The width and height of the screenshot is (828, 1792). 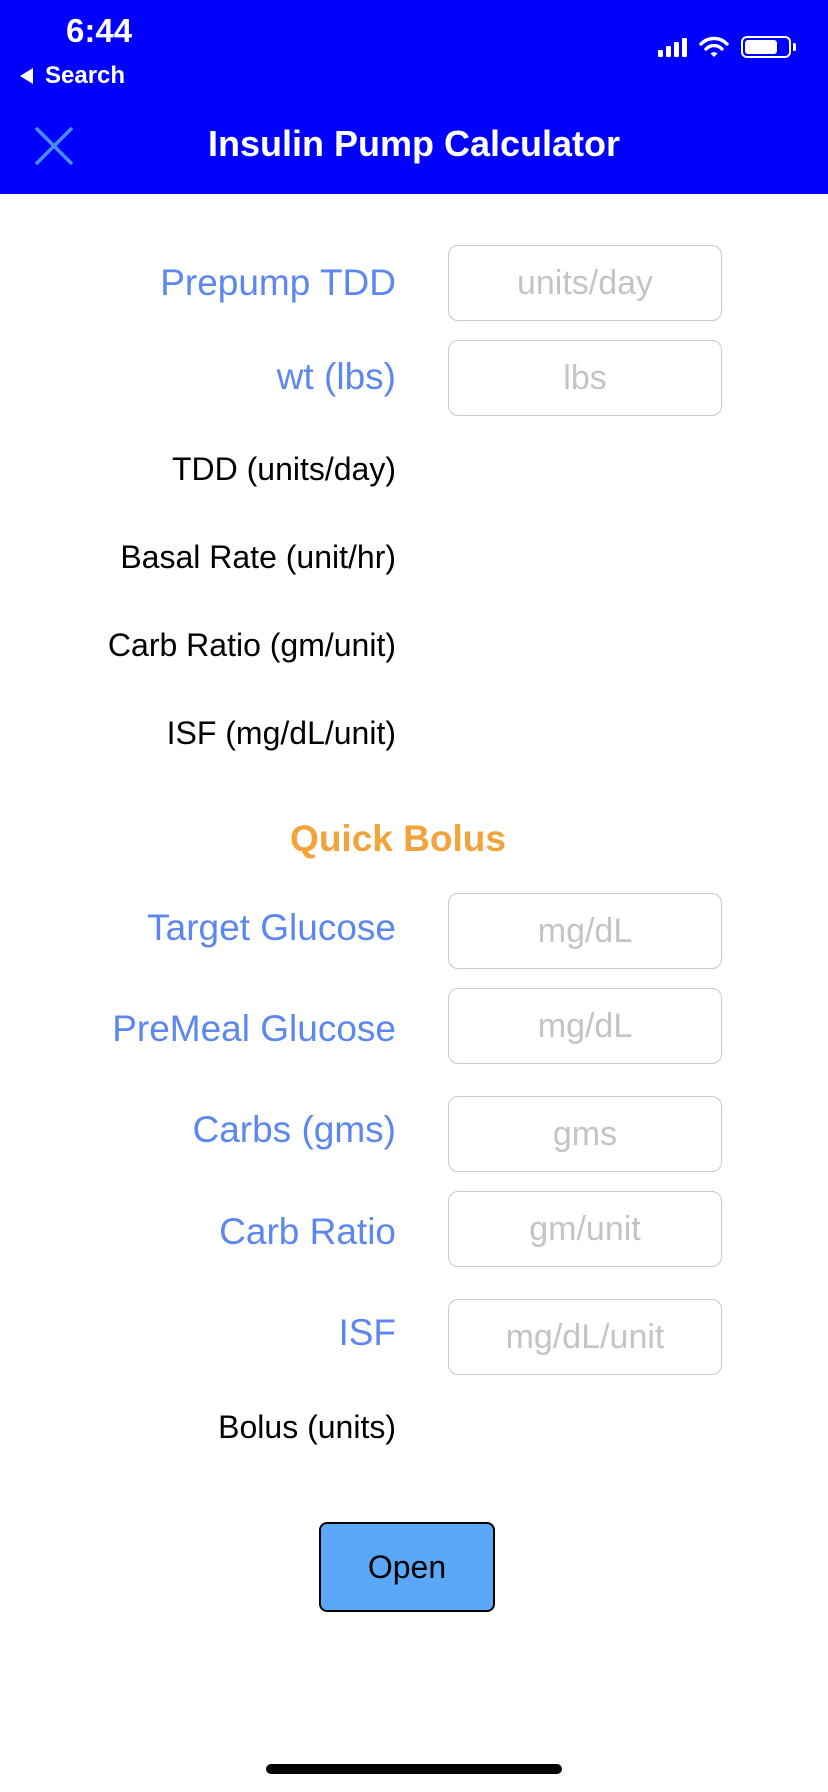 I want to click on basal-rate-result-label: Basal Rate (unit/hr), so click(x=258, y=557).